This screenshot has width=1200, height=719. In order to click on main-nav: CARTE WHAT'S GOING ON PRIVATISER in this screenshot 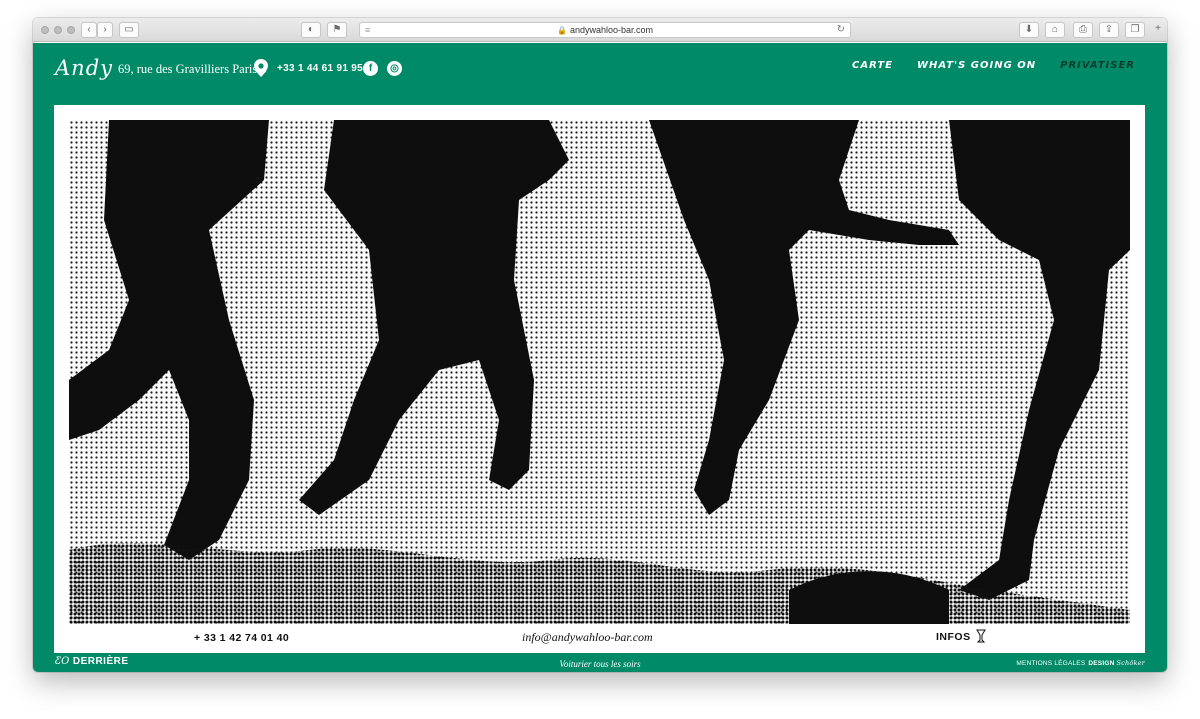, I will do `click(993, 65)`.